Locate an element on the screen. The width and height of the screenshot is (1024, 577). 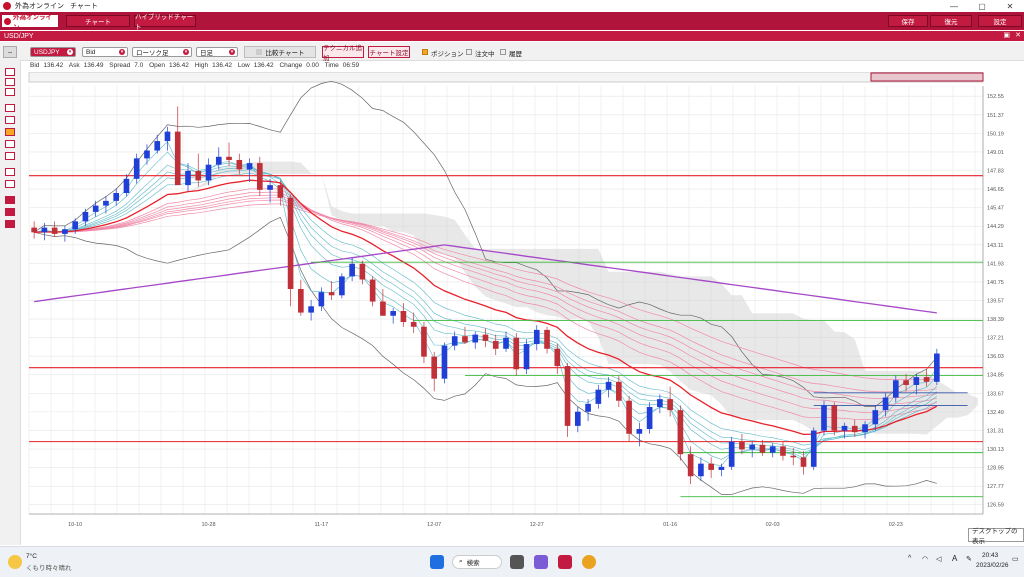
taskview-icon is located at coordinates (517, 562).